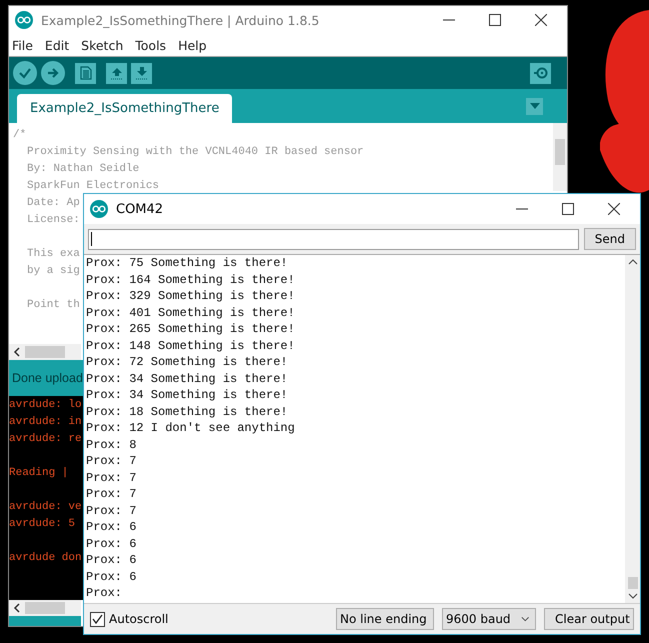 This screenshot has width=649, height=643. Describe the element at coordinates (57, 45) in the screenshot. I see `menu-item: Edit` at that location.